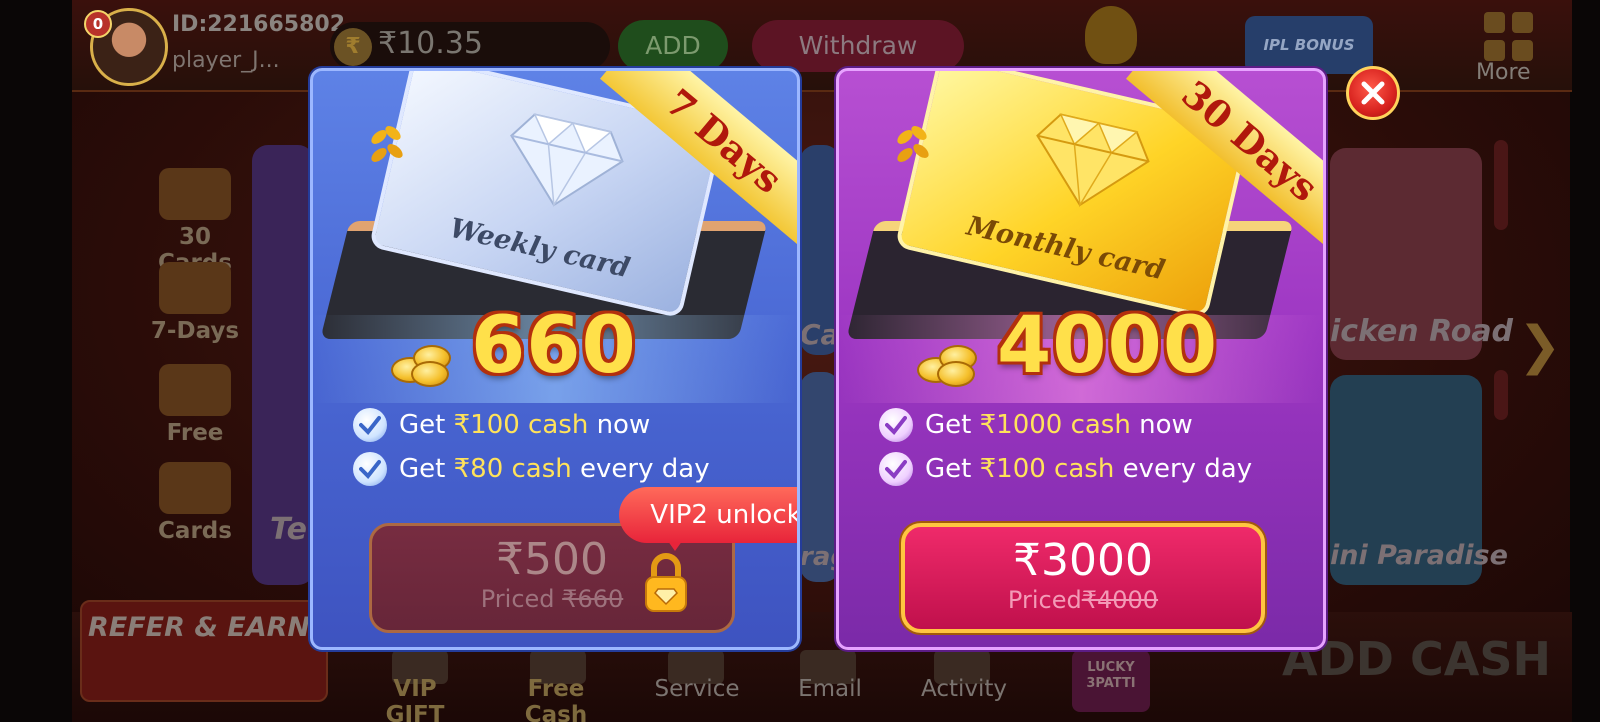 The width and height of the screenshot is (1600, 722). I want to click on close-button, so click(1373, 93).